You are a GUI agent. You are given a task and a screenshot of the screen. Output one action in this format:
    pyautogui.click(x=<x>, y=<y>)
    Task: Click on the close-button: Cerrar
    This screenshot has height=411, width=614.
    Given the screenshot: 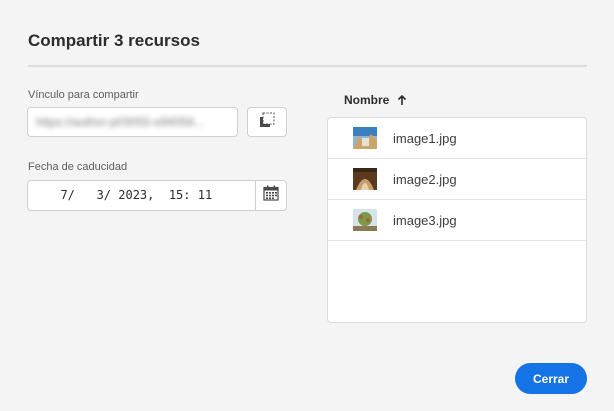 What is the action you would take?
    pyautogui.click(x=551, y=378)
    